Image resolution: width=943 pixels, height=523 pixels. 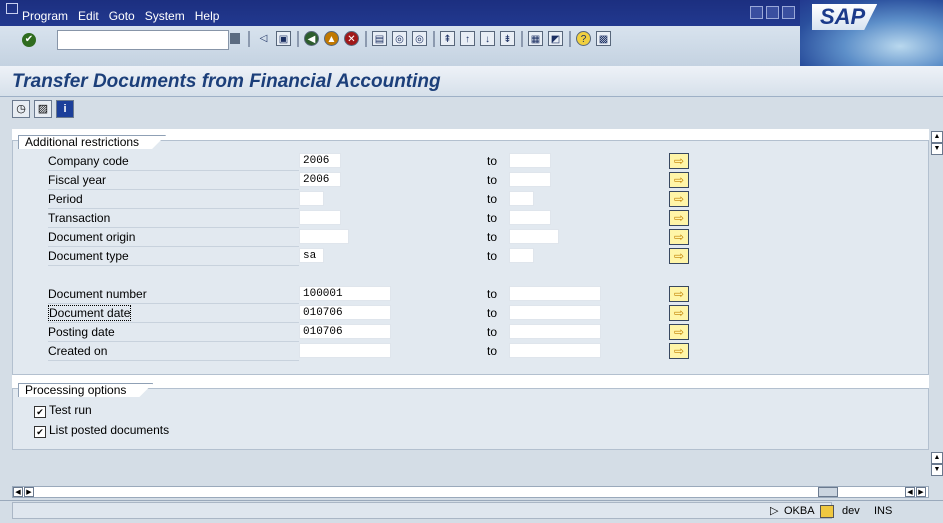 What do you see at coordinates (772, 12) in the screenshot?
I see `maximize-icon` at bounding box center [772, 12].